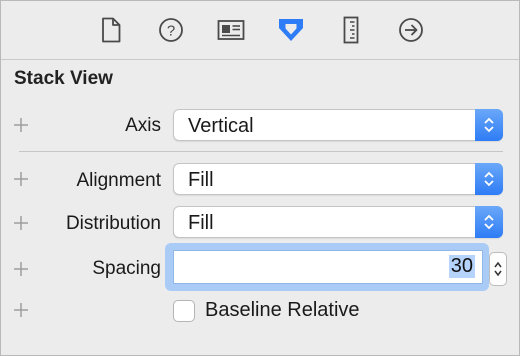  I want to click on spacing-label: Spacing, so click(126, 268).